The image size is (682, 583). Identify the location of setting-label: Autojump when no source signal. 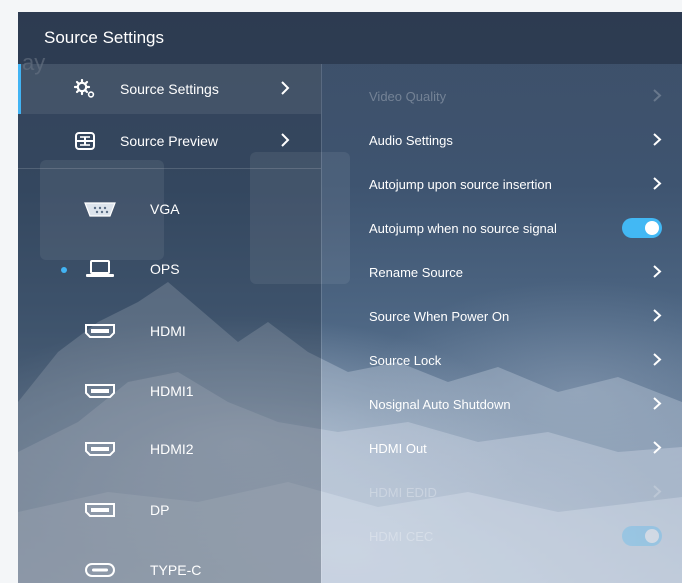
(463, 228).